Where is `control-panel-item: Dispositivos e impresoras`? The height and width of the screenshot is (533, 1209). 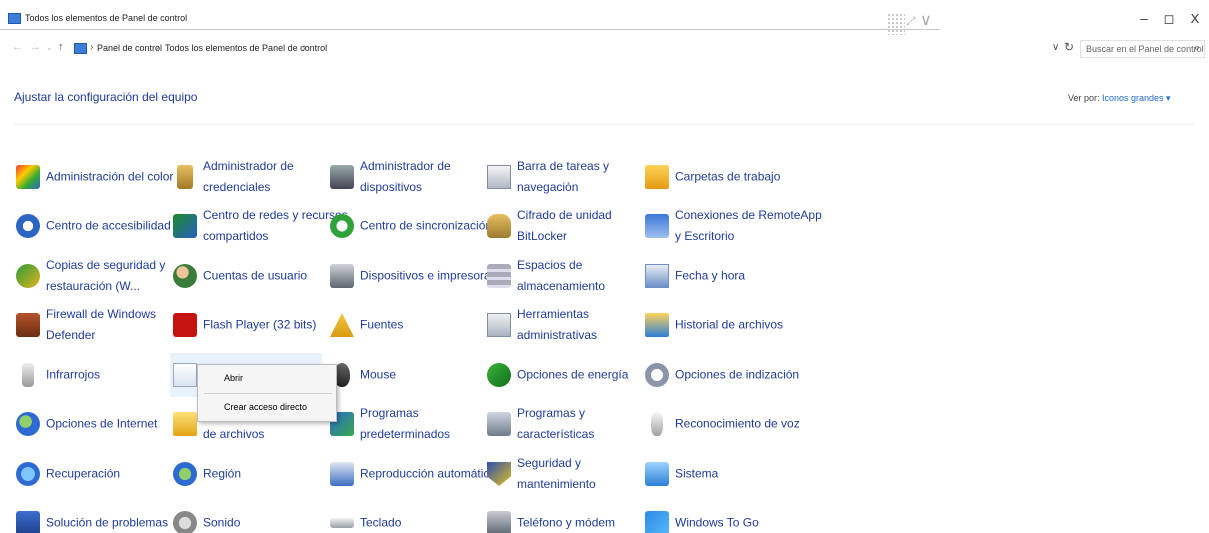 control-panel-item: Dispositivos e impresoras is located at coordinates (413, 276).